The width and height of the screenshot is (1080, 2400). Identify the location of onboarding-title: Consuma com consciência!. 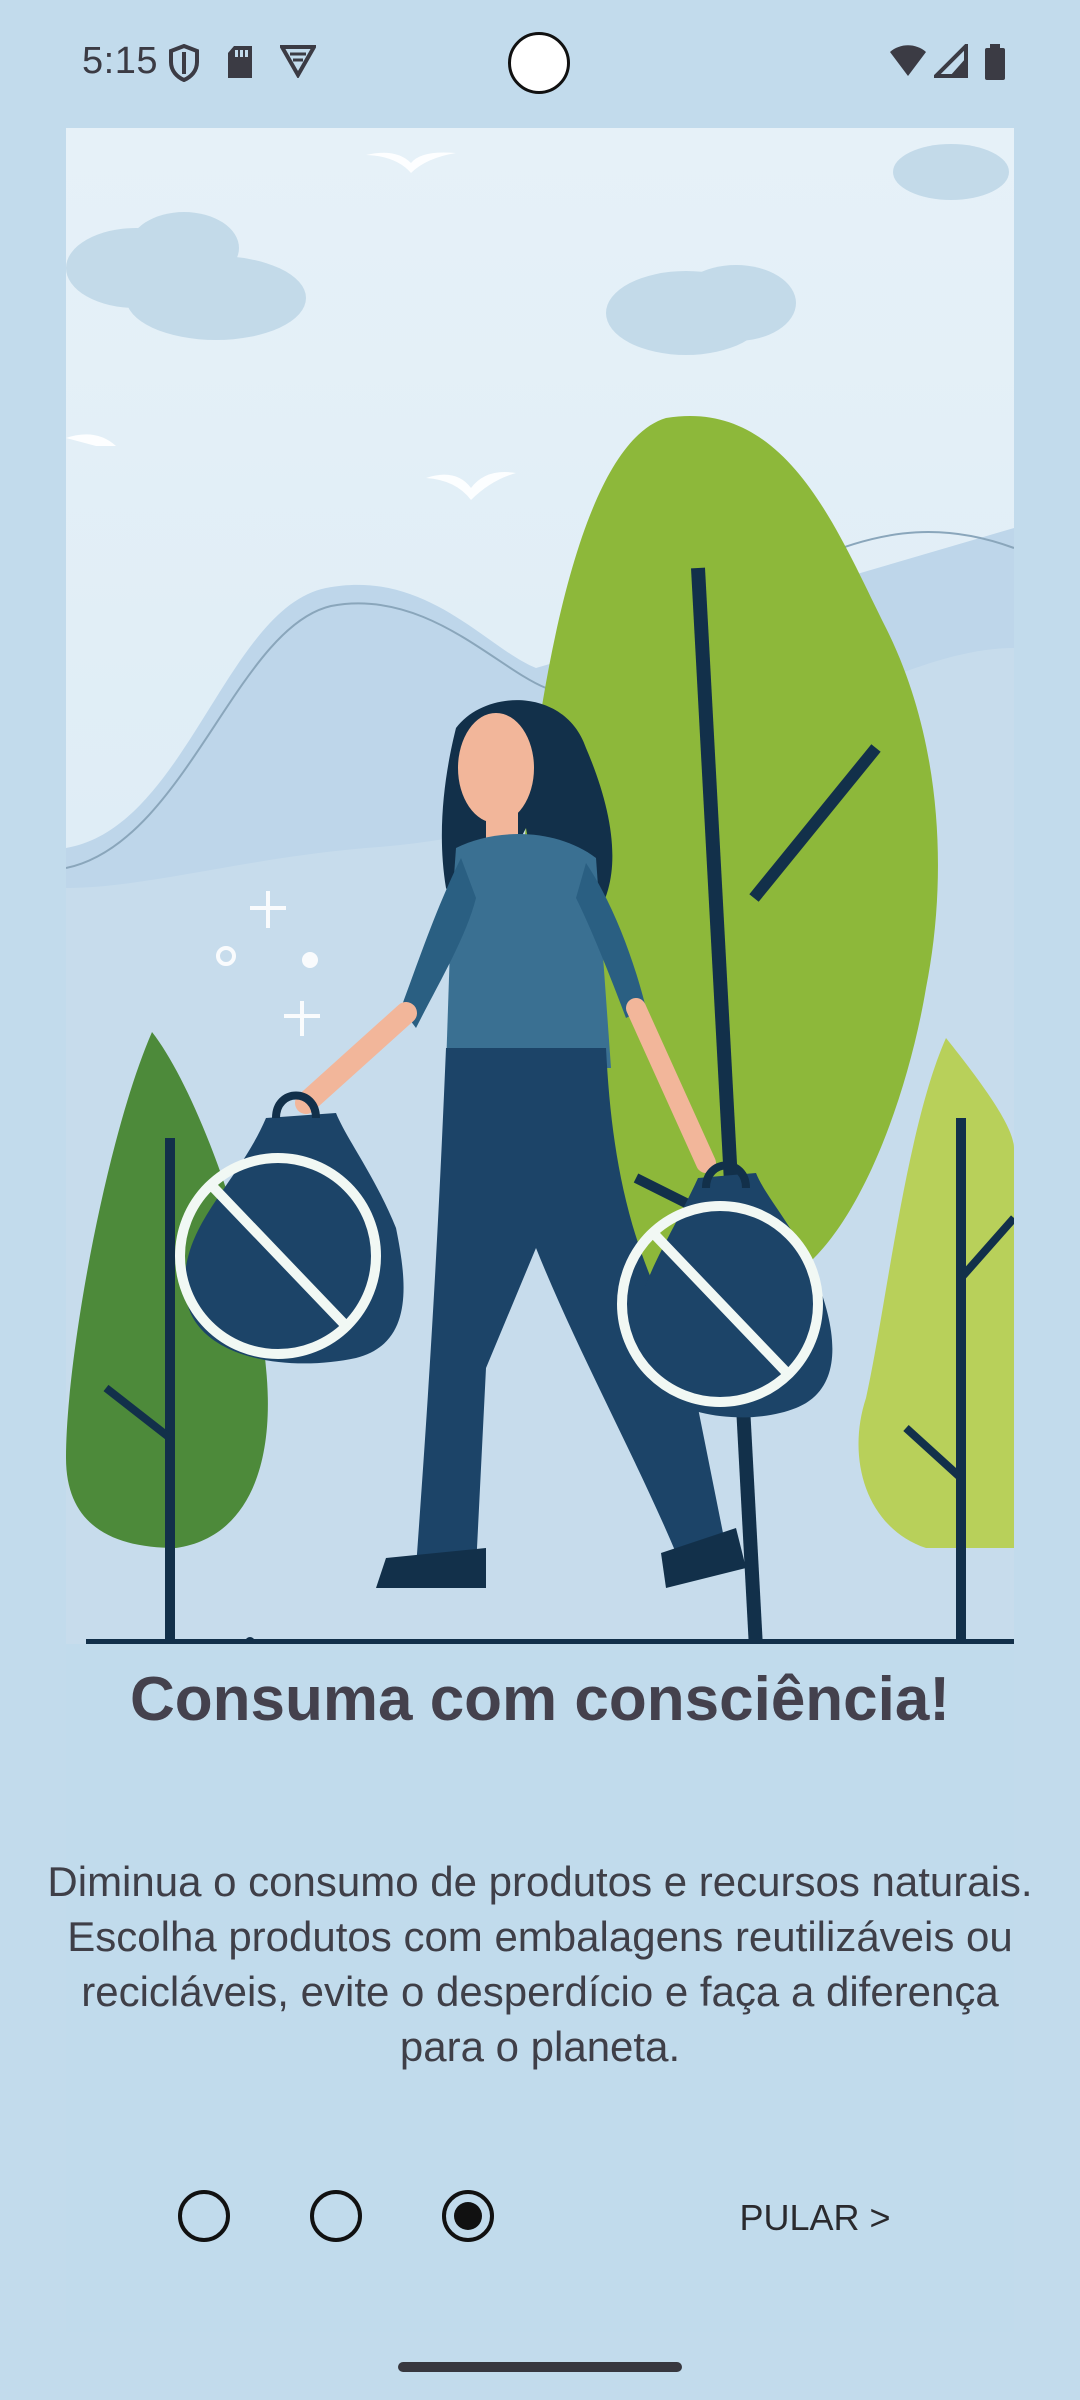
(540, 1699).